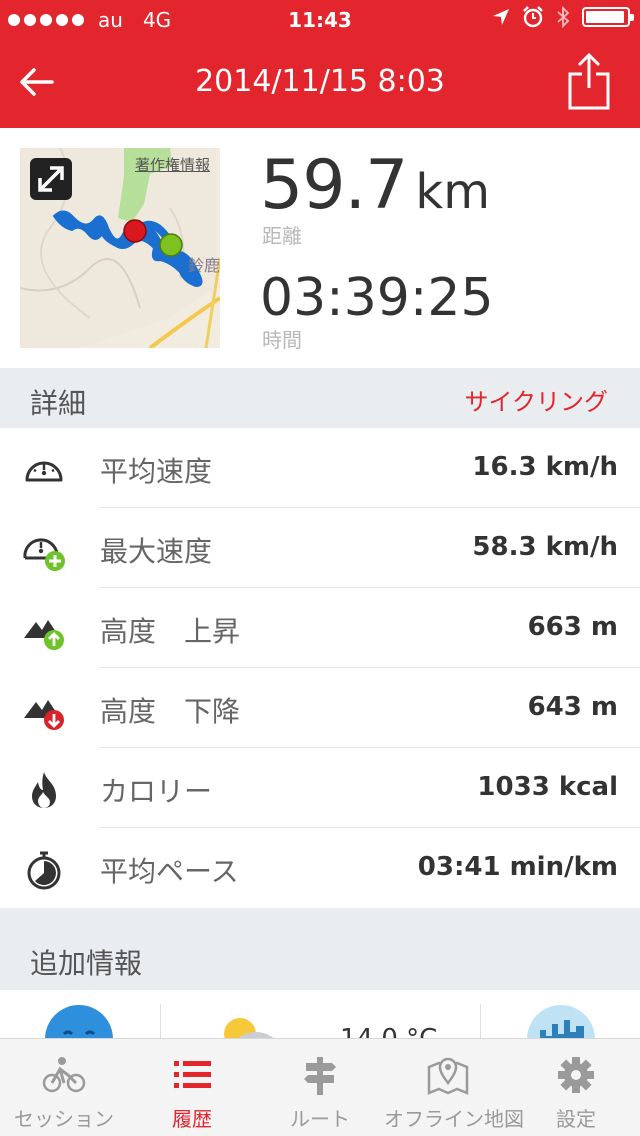 This screenshot has height=1136, width=640. What do you see at coordinates (377, 298) in the screenshot?
I see `duration-value: 03:39:25` at bounding box center [377, 298].